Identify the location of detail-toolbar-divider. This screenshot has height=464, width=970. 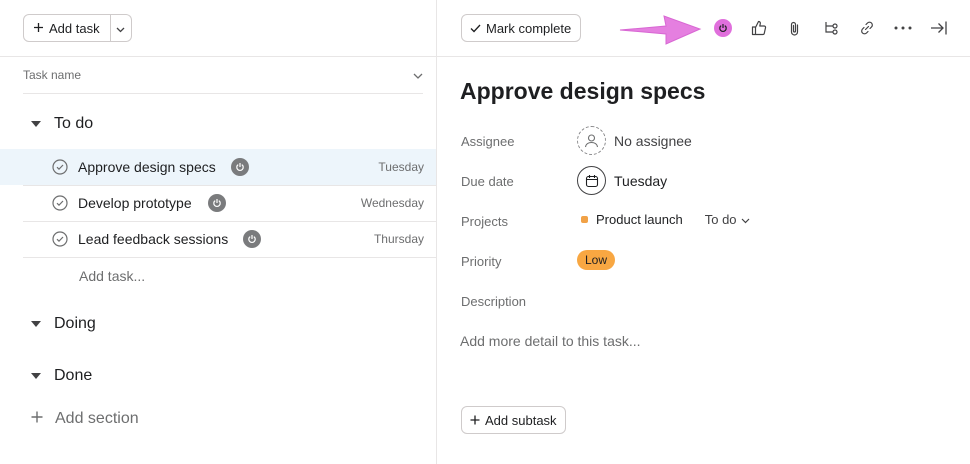
(703, 56).